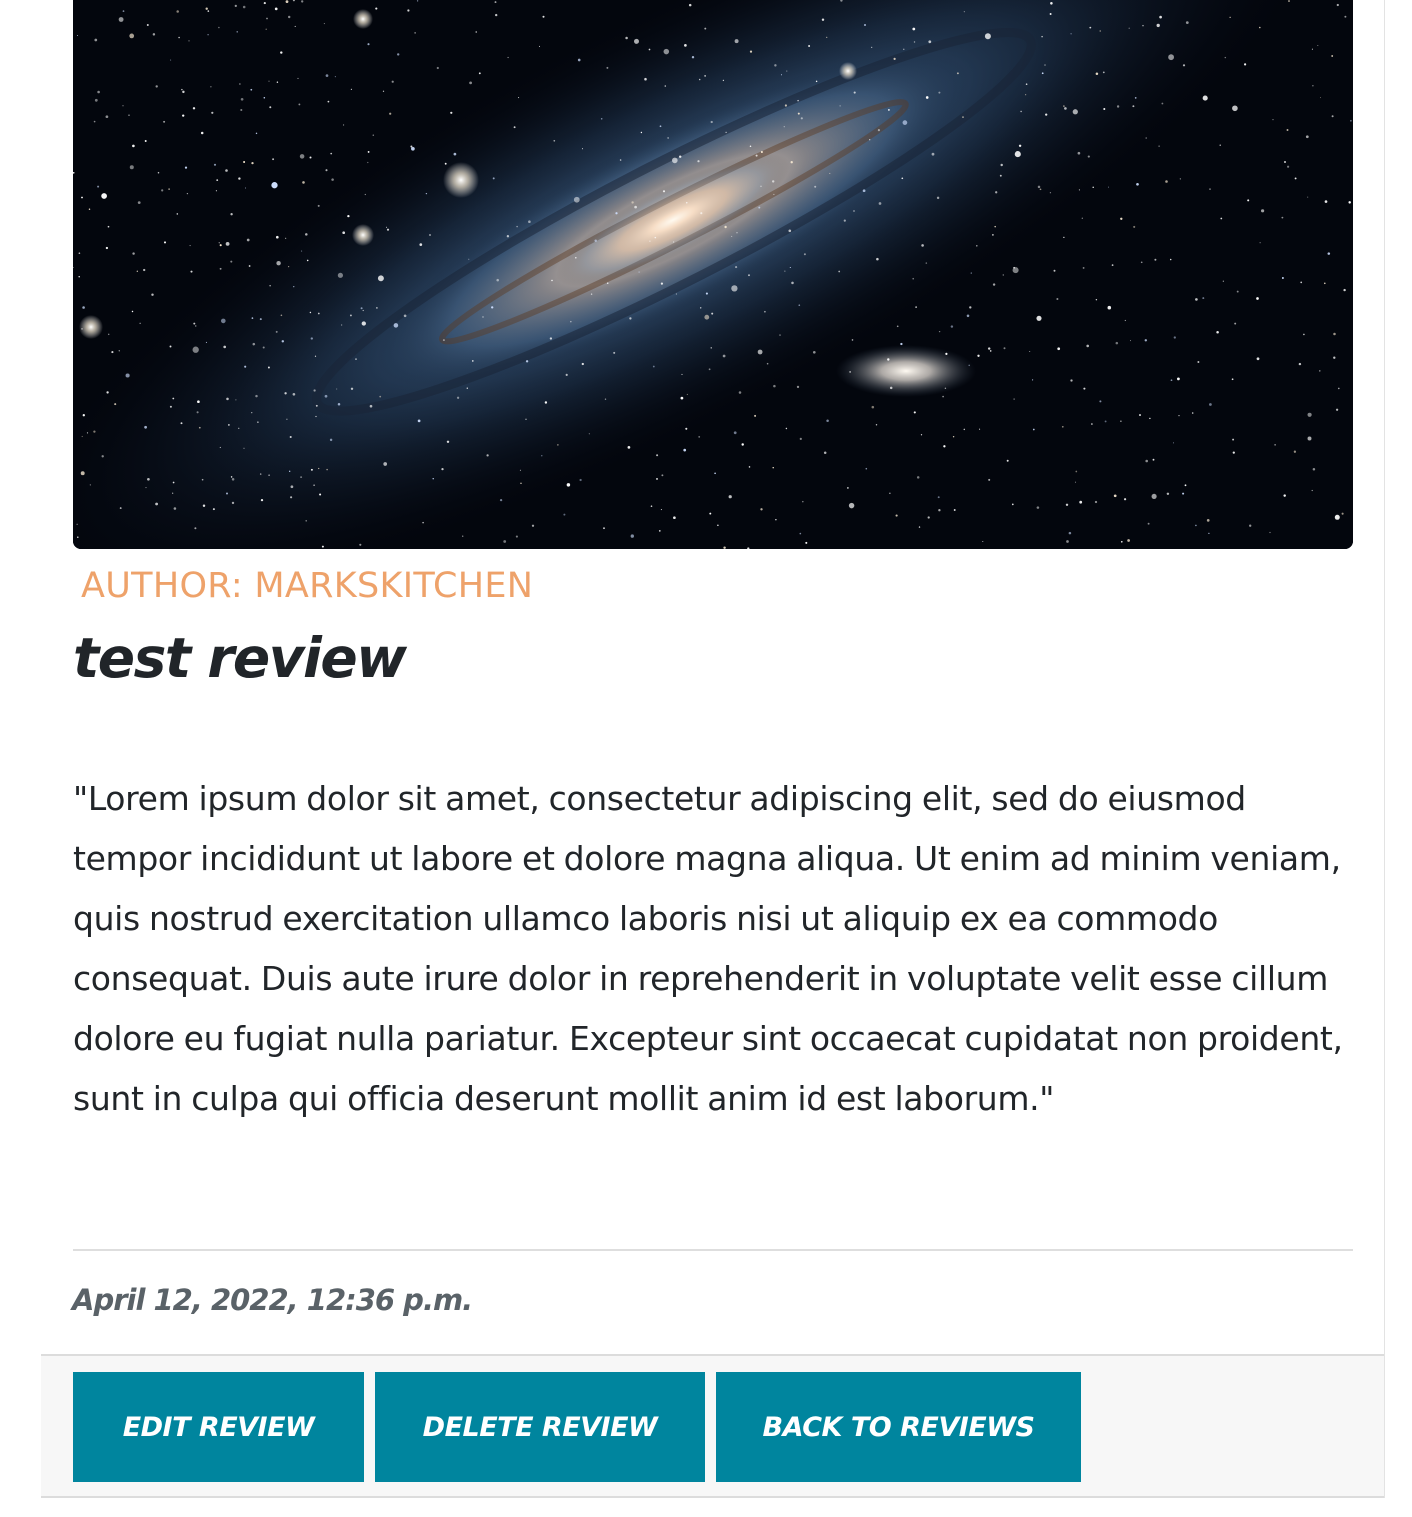 The height and width of the screenshot is (1517, 1412). What do you see at coordinates (240, 658) in the screenshot?
I see `review-title: test review` at bounding box center [240, 658].